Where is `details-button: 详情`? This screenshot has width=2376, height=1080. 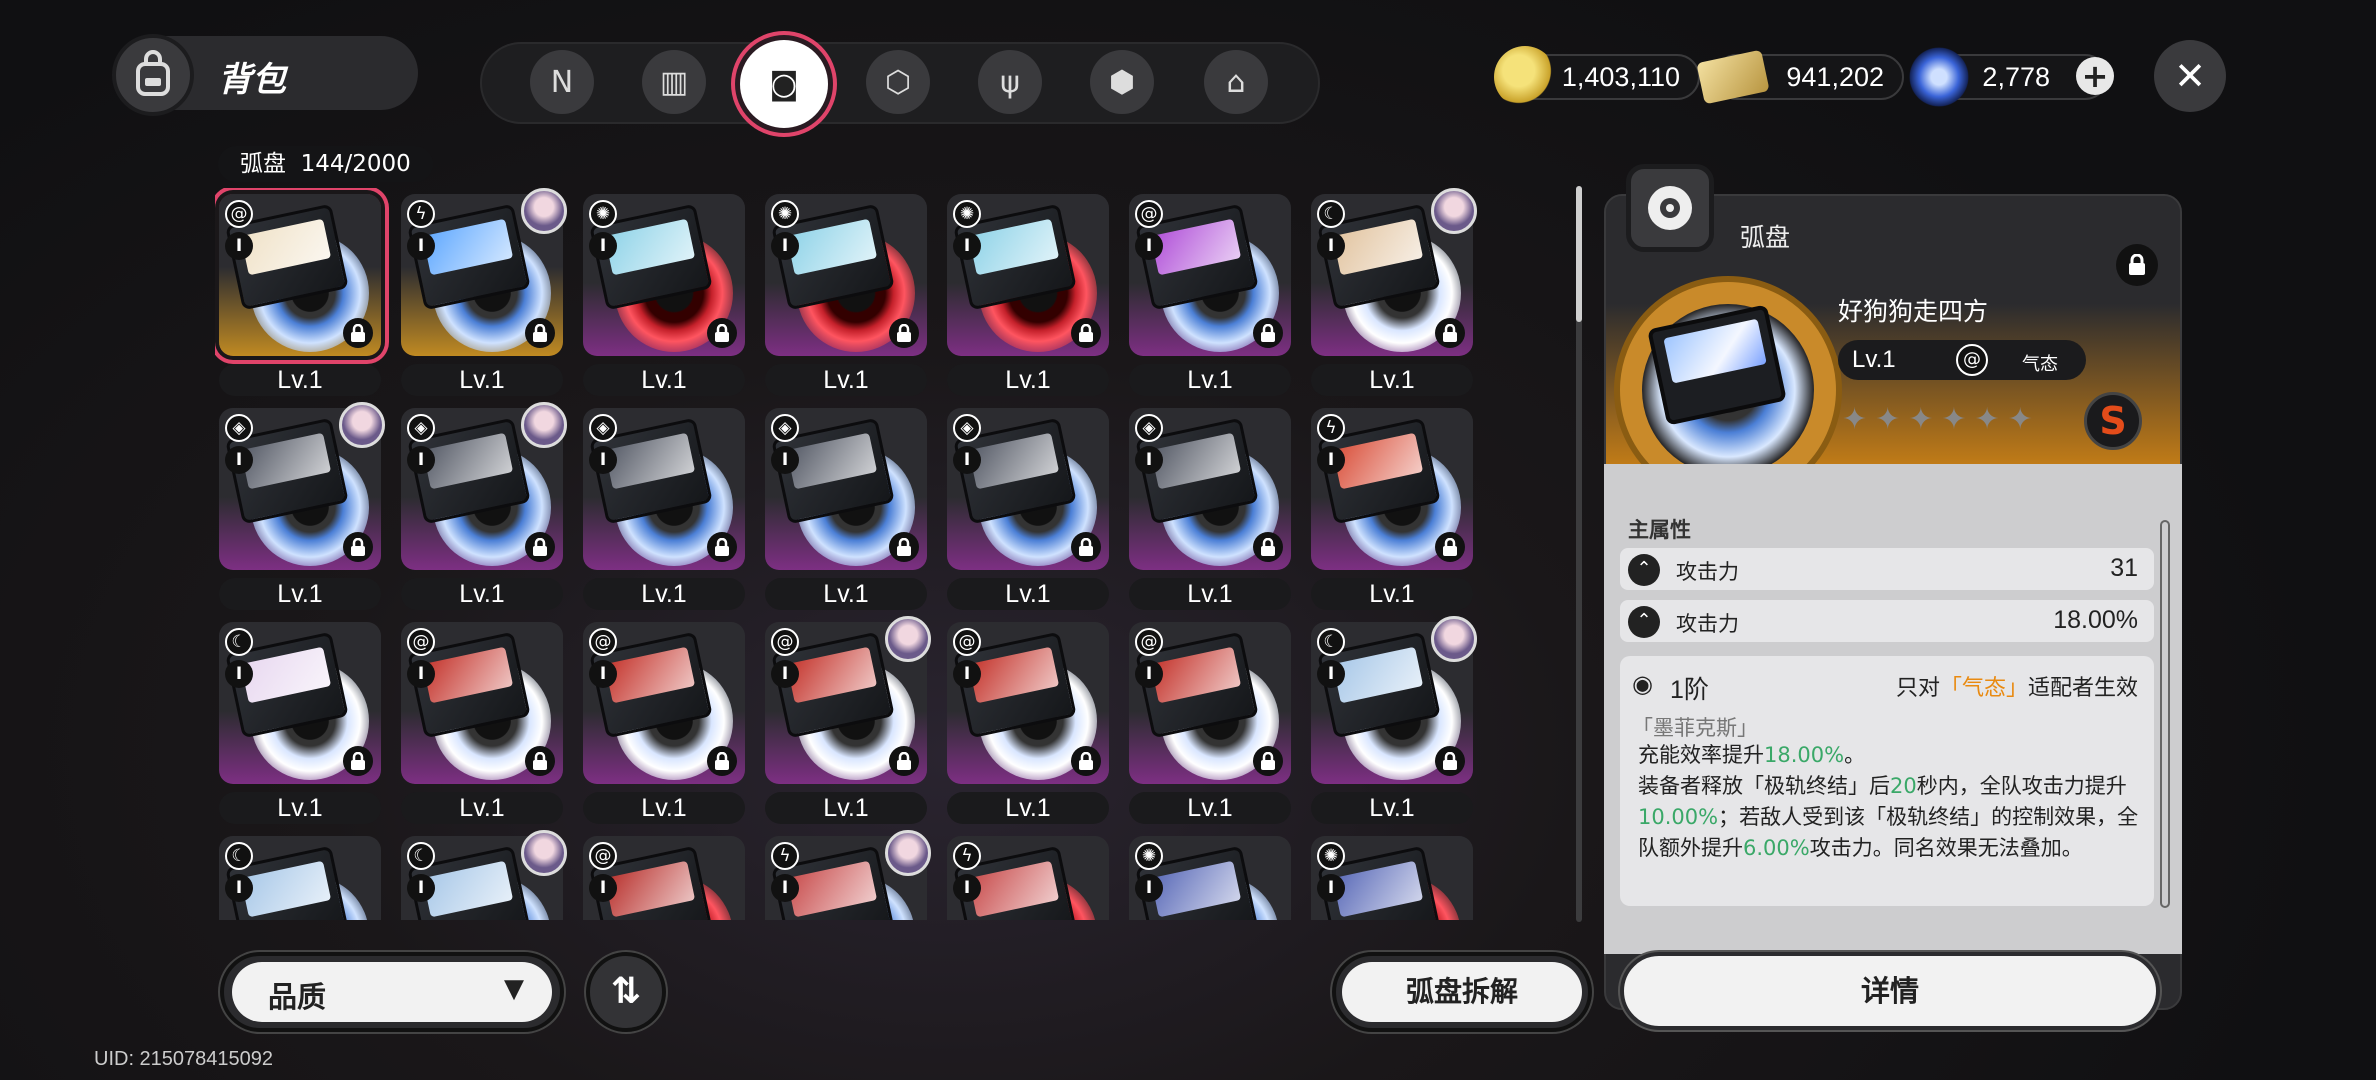
details-button: 详情 is located at coordinates (1890, 991).